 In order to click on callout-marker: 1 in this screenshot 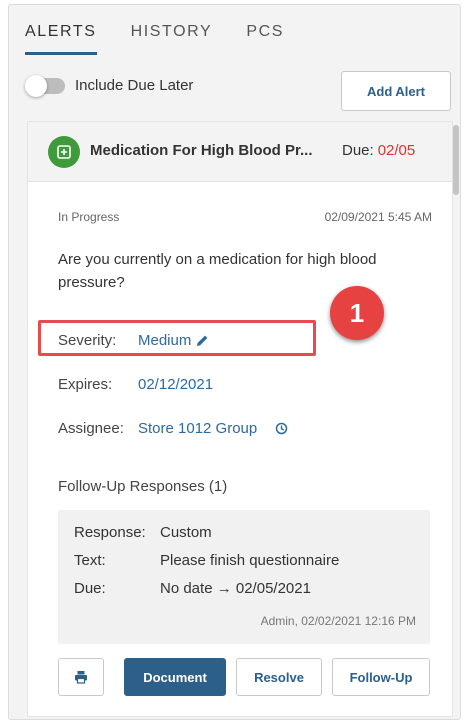, I will do `click(357, 313)`.